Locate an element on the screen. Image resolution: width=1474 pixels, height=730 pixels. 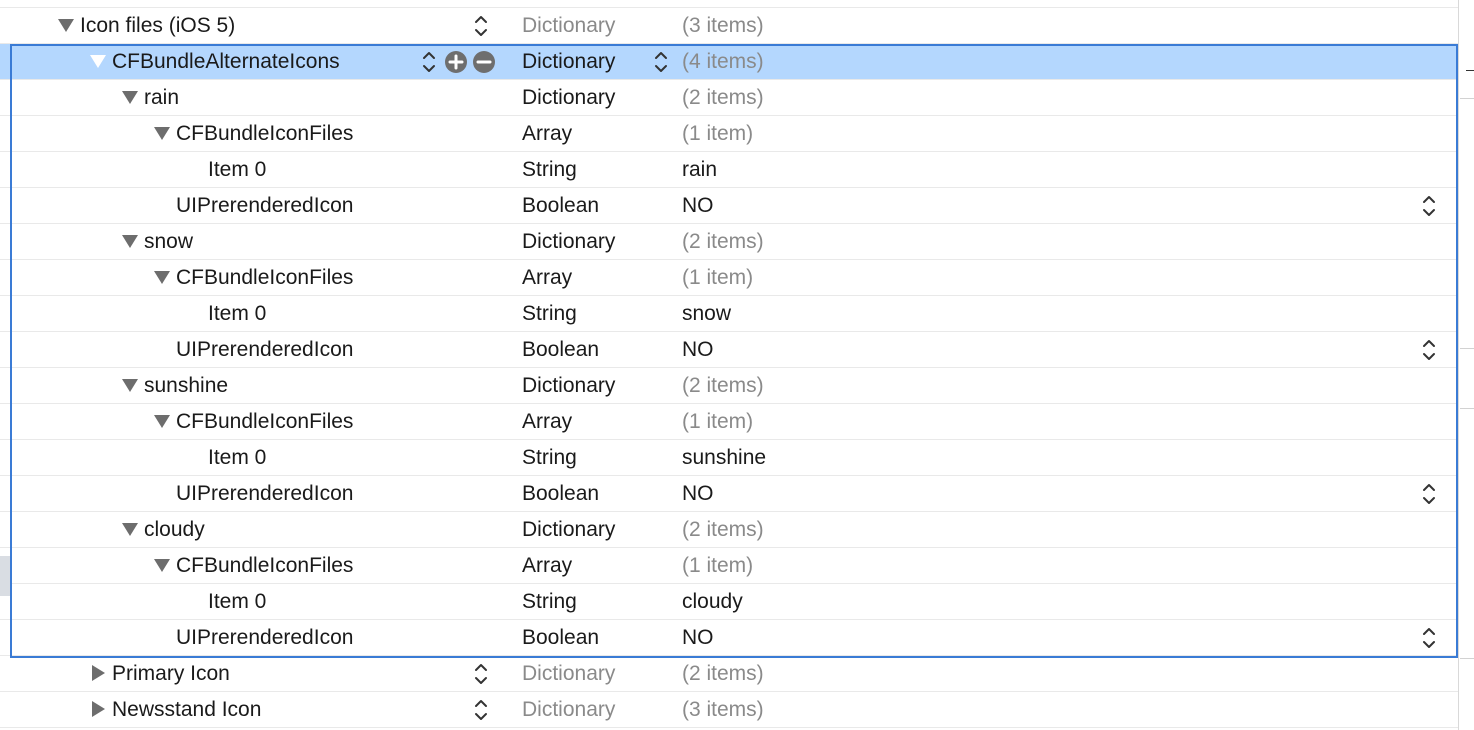
row-value: snow is located at coordinates (706, 314).